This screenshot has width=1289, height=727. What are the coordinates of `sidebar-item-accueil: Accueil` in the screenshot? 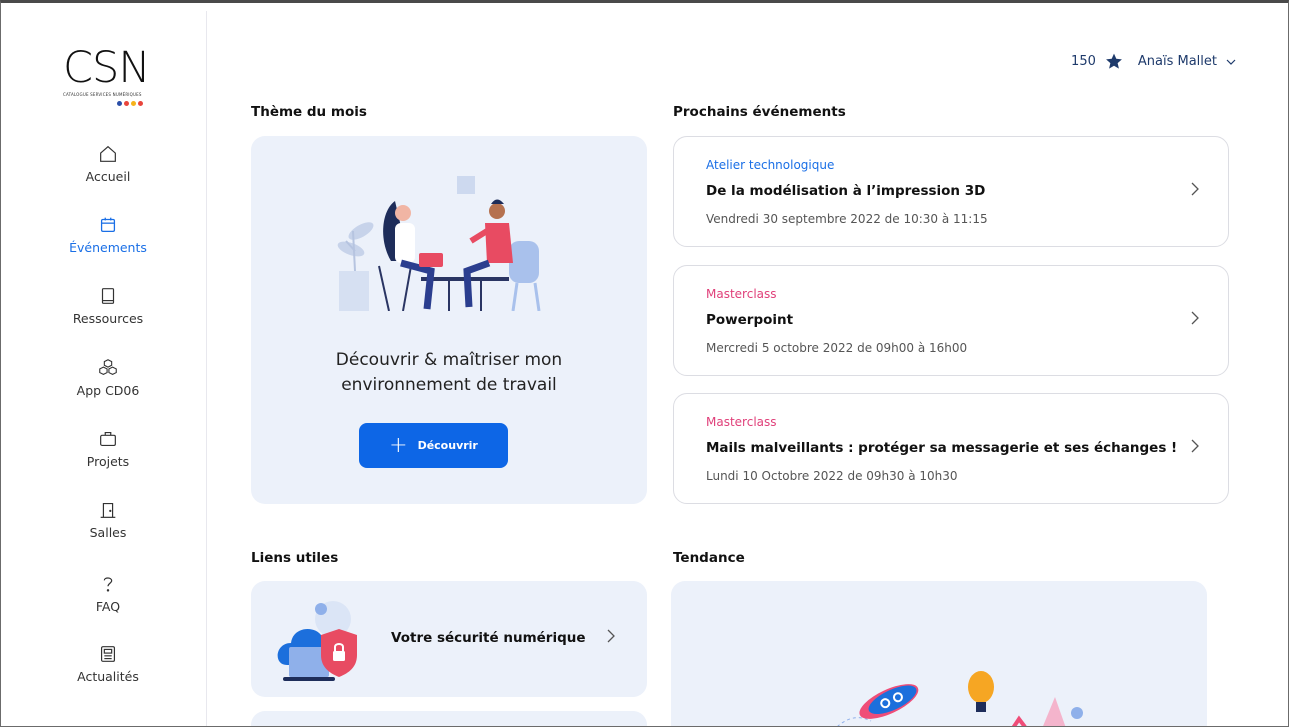 It's located at (108, 163).